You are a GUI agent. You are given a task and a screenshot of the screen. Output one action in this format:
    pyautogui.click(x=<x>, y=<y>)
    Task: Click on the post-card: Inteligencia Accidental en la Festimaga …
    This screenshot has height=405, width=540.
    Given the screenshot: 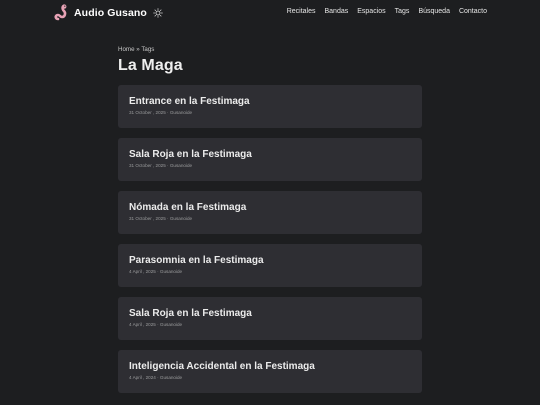 What is the action you would take?
    pyautogui.click(x=270, y=371)
    